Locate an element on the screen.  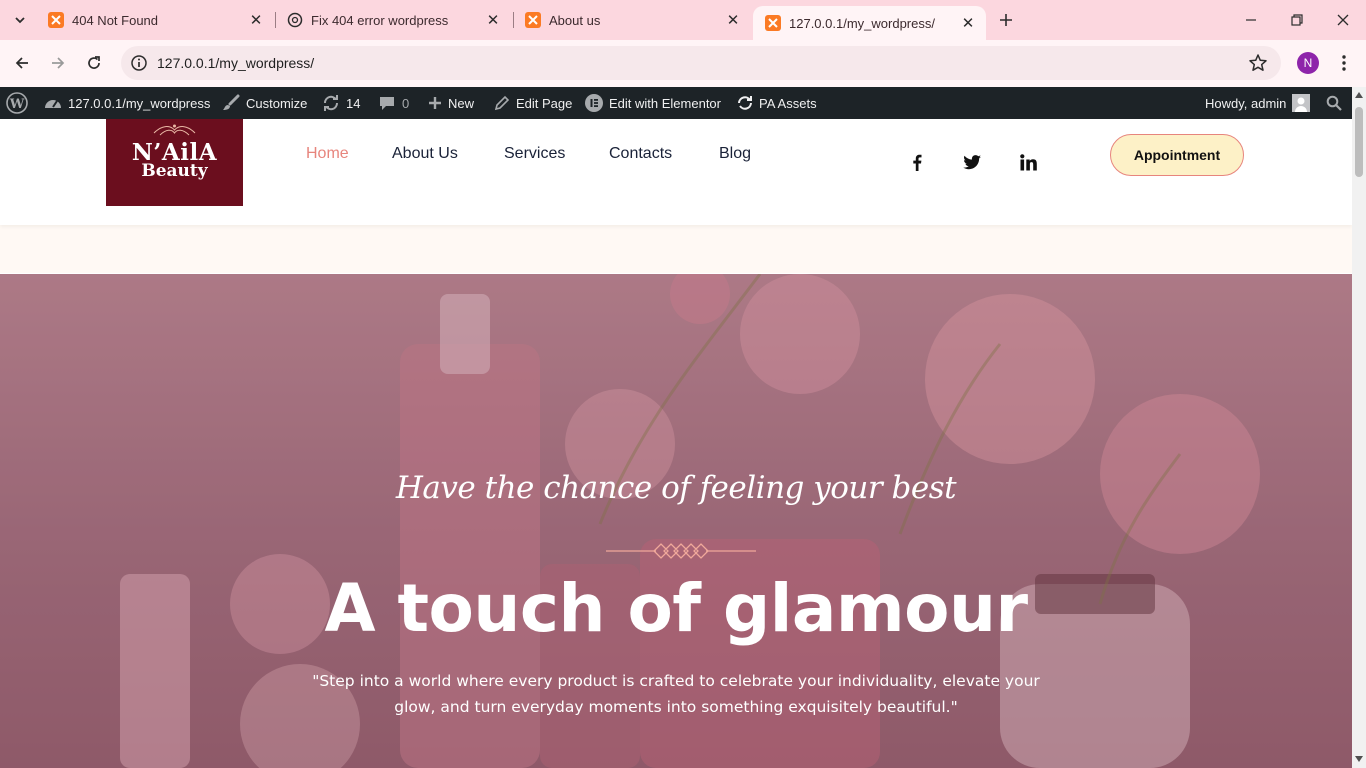
svg-text: W is located at coordinates (17, 104).